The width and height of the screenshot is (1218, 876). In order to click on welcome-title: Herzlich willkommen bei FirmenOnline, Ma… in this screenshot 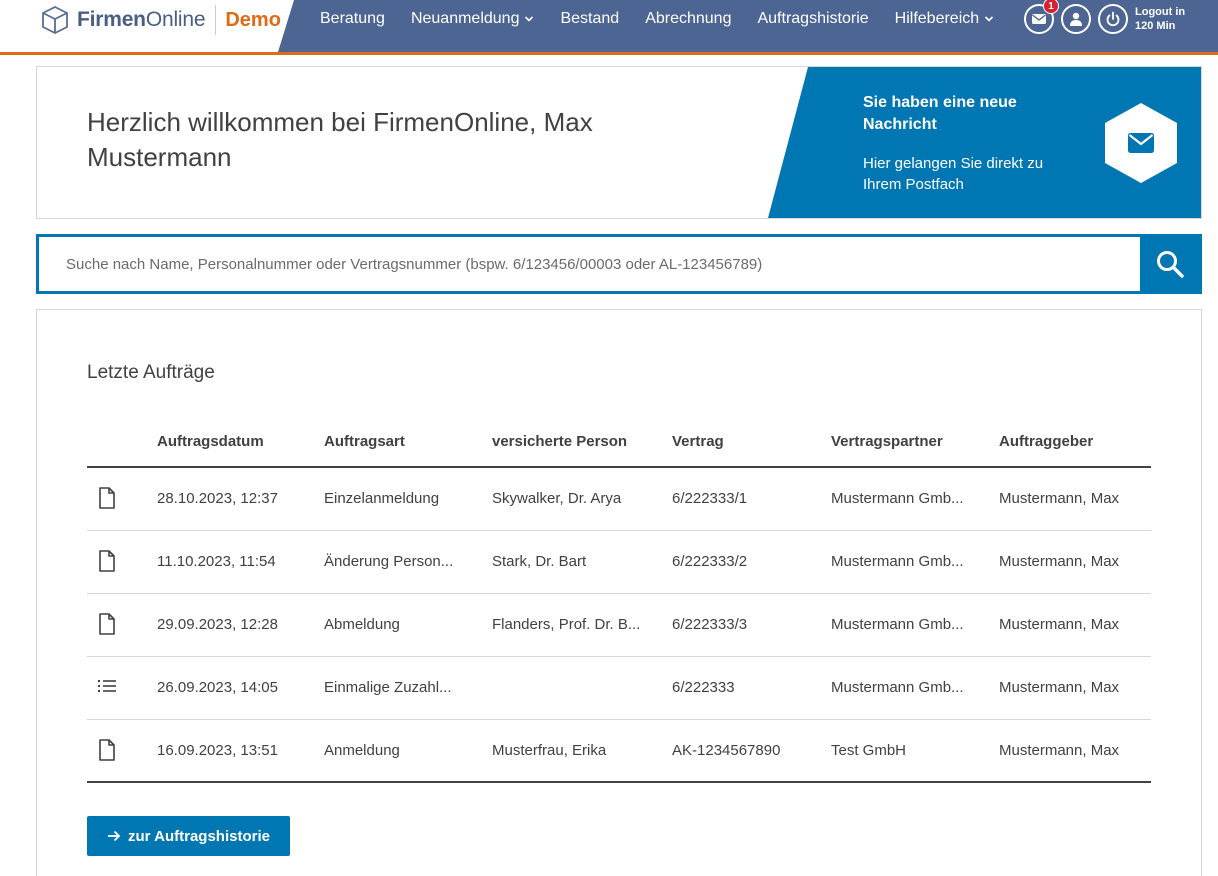, I will do `click(340, 139)`.